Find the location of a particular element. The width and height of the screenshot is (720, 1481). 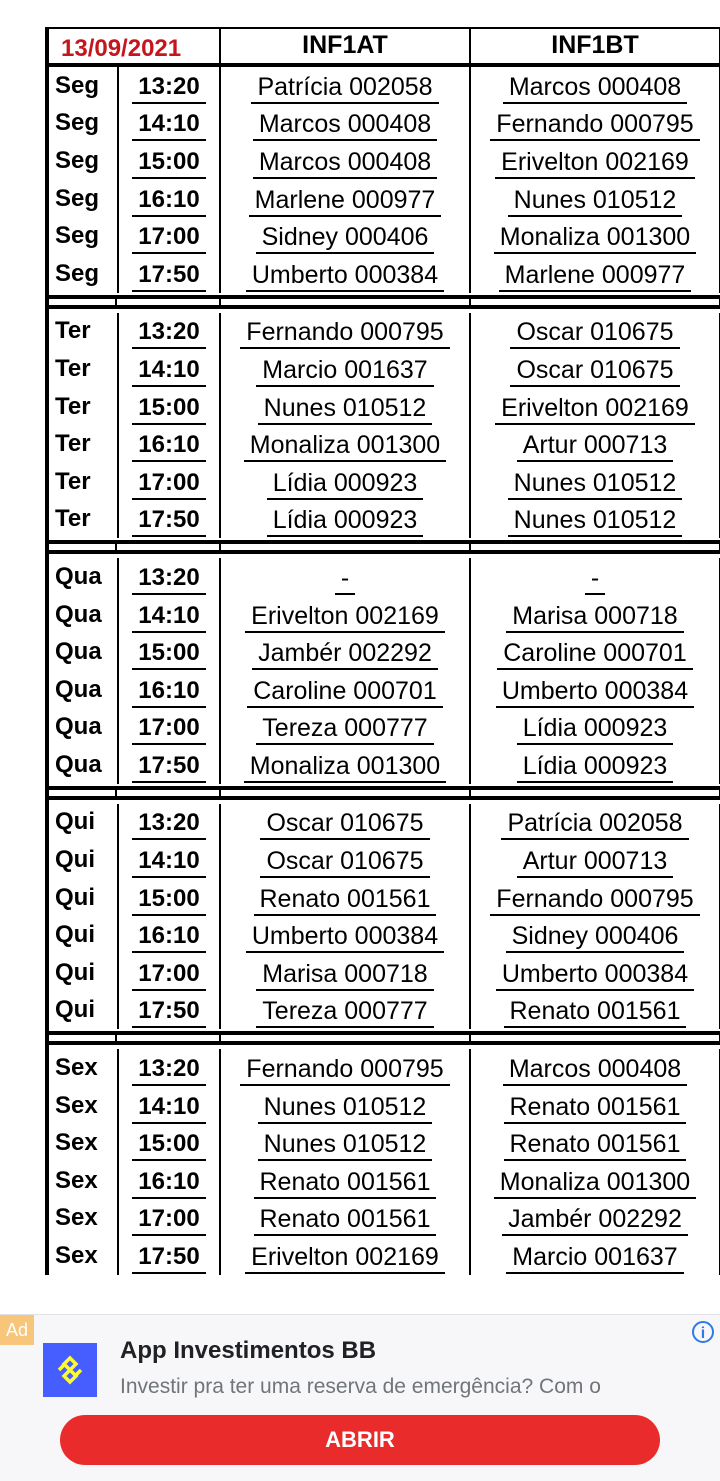

inf1bt-text: Monaliza 001300 is located at coordinates (595, 1183).